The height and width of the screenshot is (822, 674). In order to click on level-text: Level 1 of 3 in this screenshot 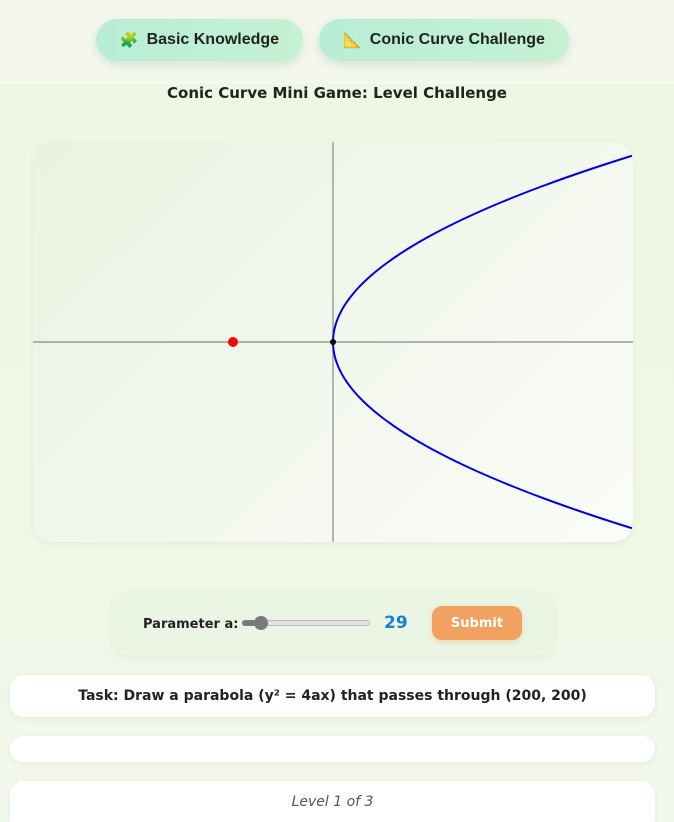, I will do `click(332, 801)`.